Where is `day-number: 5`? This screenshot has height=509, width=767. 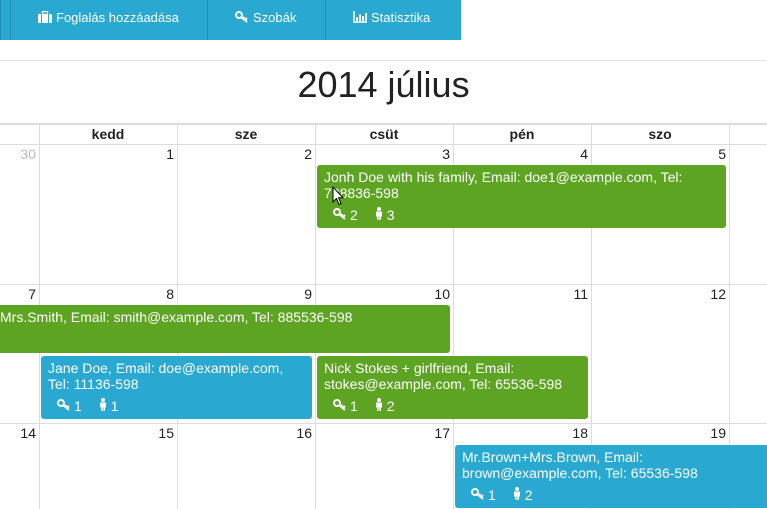
day-number: 5 is located at coordinates (711, 154).